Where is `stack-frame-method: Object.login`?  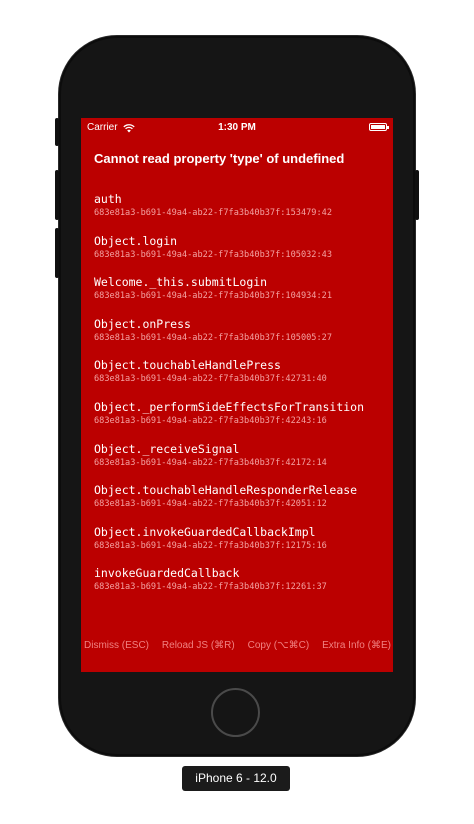 stack-frame-method: Object.login is located at coordinates (136, 240).